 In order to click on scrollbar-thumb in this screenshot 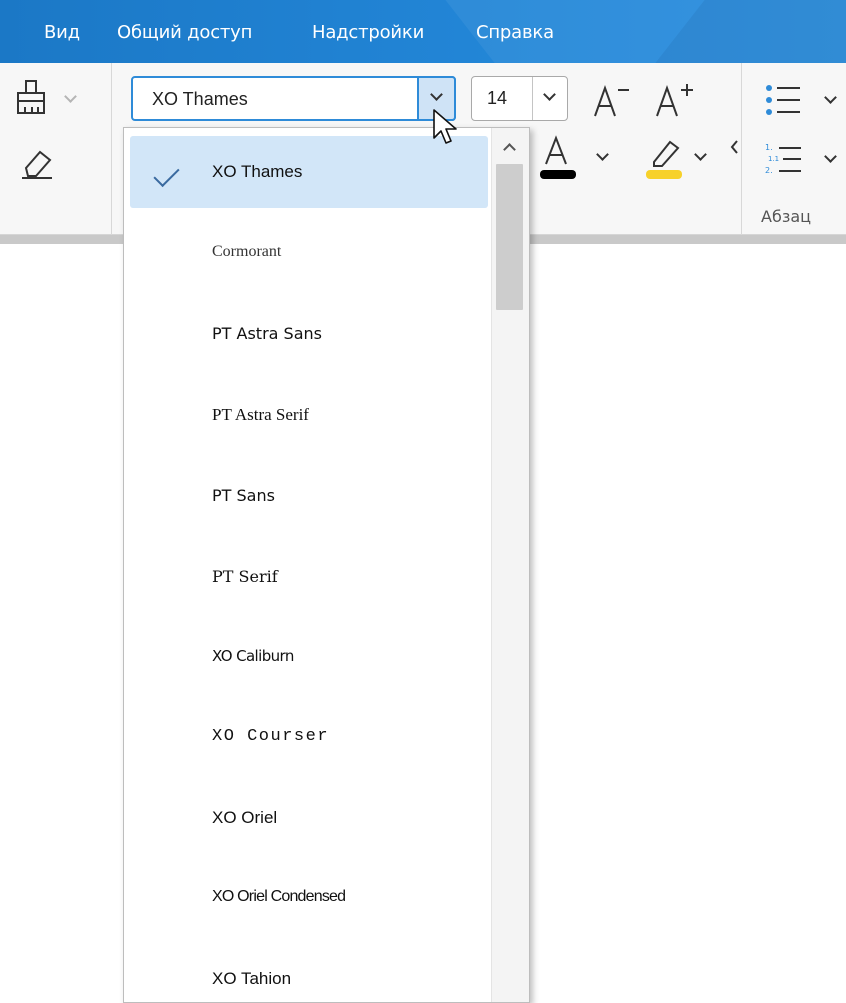, I will do `click(509, 237)`.